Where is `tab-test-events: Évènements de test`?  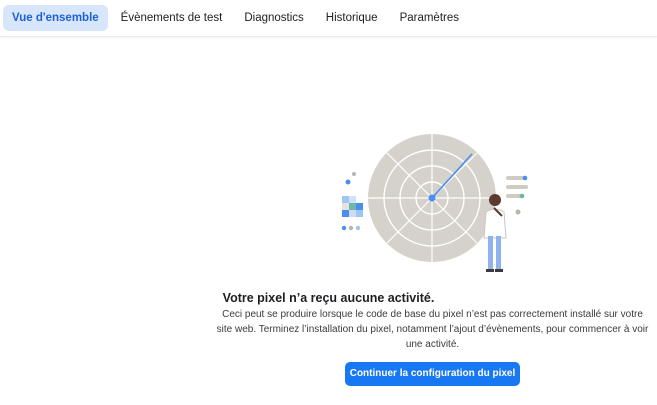
tab-test-events: Évènements de test is located at coordinates (172, 18).